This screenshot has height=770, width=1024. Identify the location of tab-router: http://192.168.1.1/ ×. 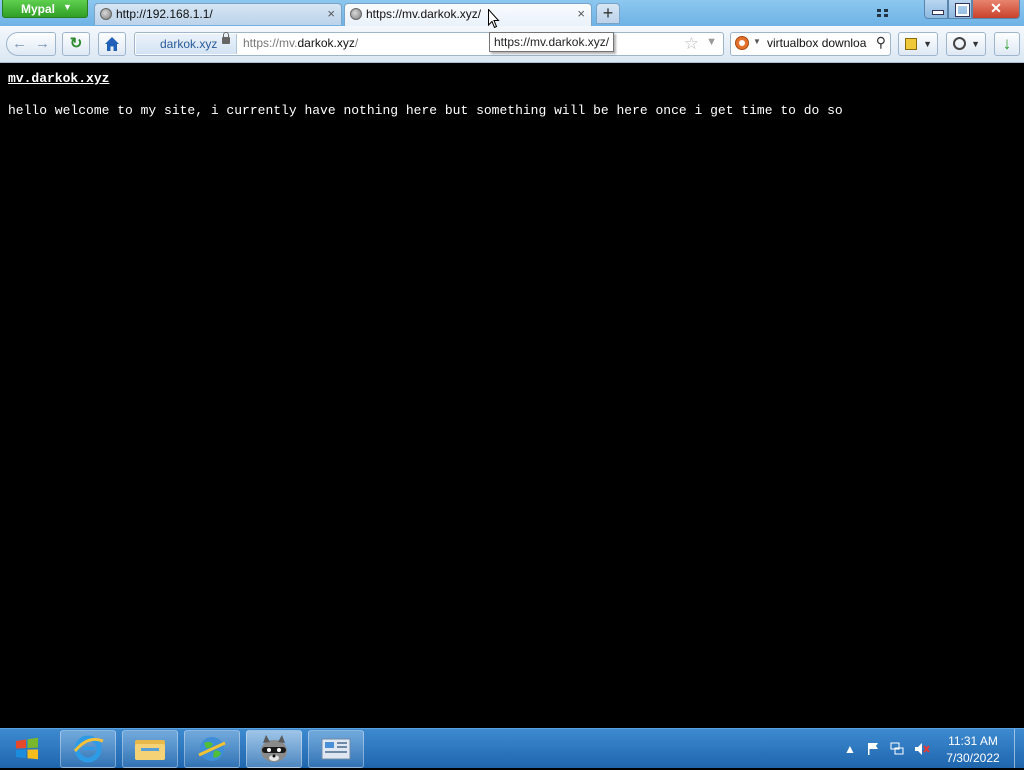
(218, 14).